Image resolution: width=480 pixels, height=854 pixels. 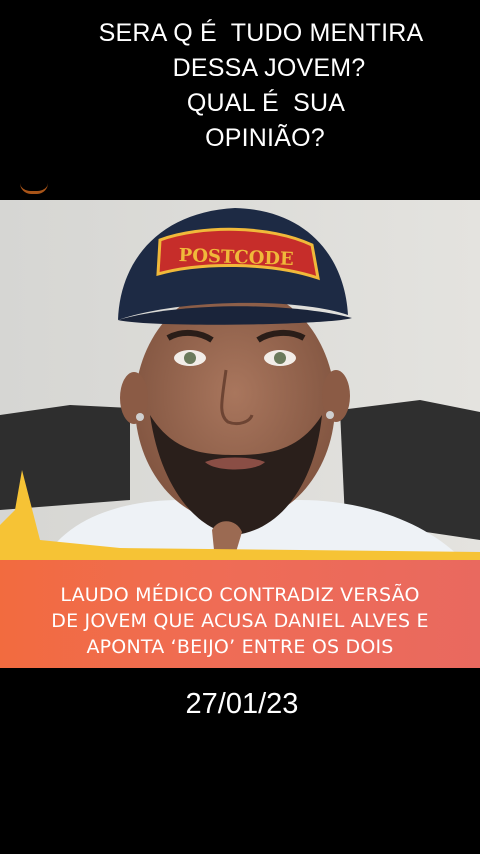 What do you see at coordinates (266, 103) in the screenshot?
I see `caption-line-3: QUAL É SUA` at bounding box center [266, 103].